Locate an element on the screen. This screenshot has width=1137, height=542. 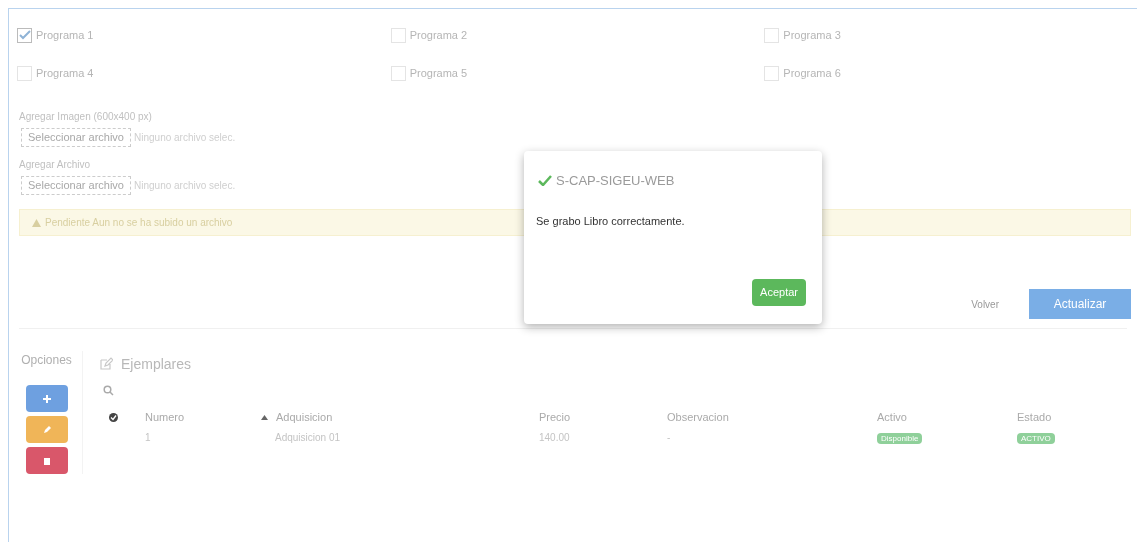
sort-icon is located at coordinates (264, 417).